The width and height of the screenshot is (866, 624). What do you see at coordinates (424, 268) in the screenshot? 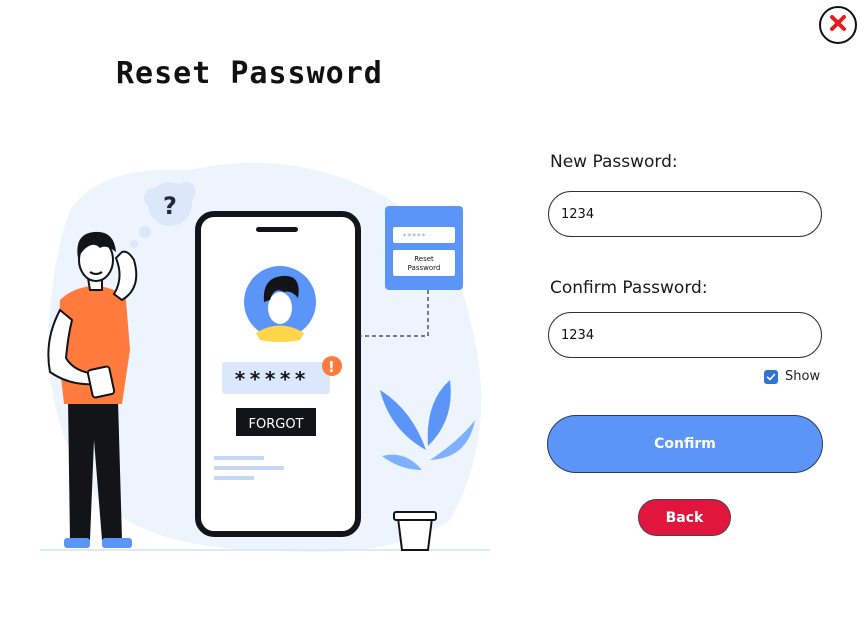
I see `svg-text: Password` at bounding box center [424, 268].